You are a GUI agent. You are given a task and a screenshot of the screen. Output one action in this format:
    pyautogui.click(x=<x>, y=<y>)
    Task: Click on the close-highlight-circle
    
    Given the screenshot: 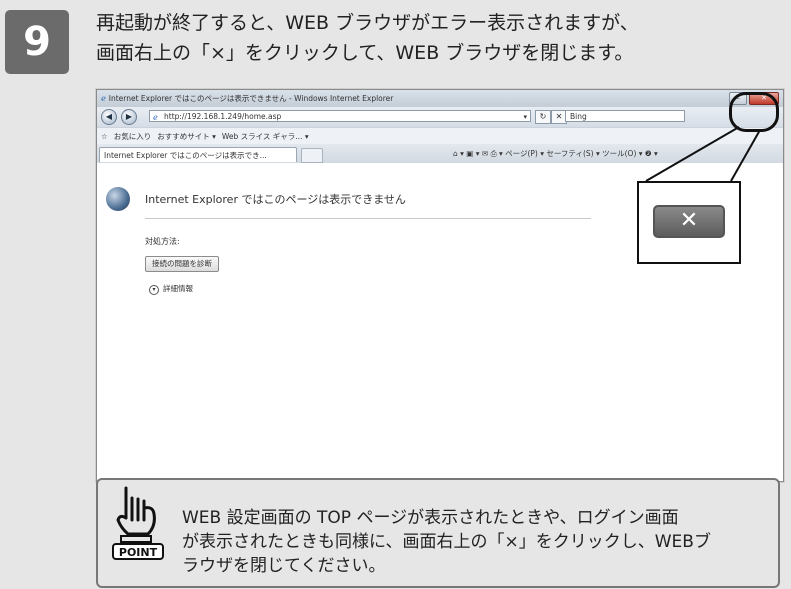 What is the action you would take?
    pyautogui.click(x=754, y=112)
    